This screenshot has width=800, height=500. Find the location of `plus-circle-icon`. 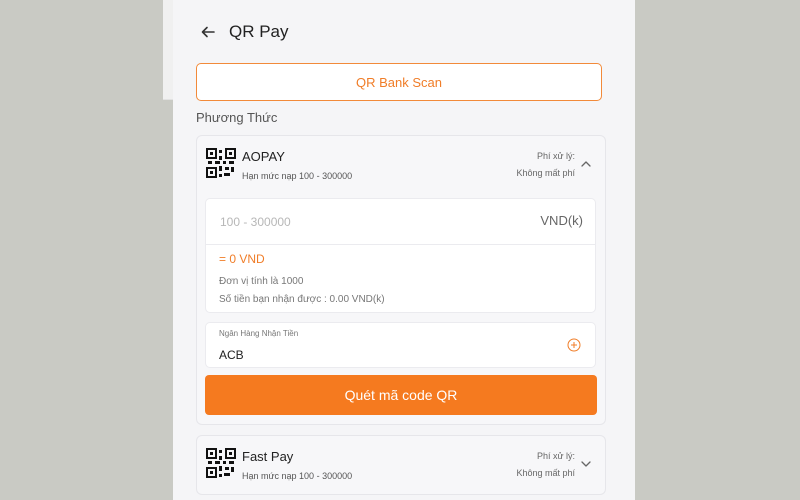

plus-circle-icon is located at coordinates (574, 345).